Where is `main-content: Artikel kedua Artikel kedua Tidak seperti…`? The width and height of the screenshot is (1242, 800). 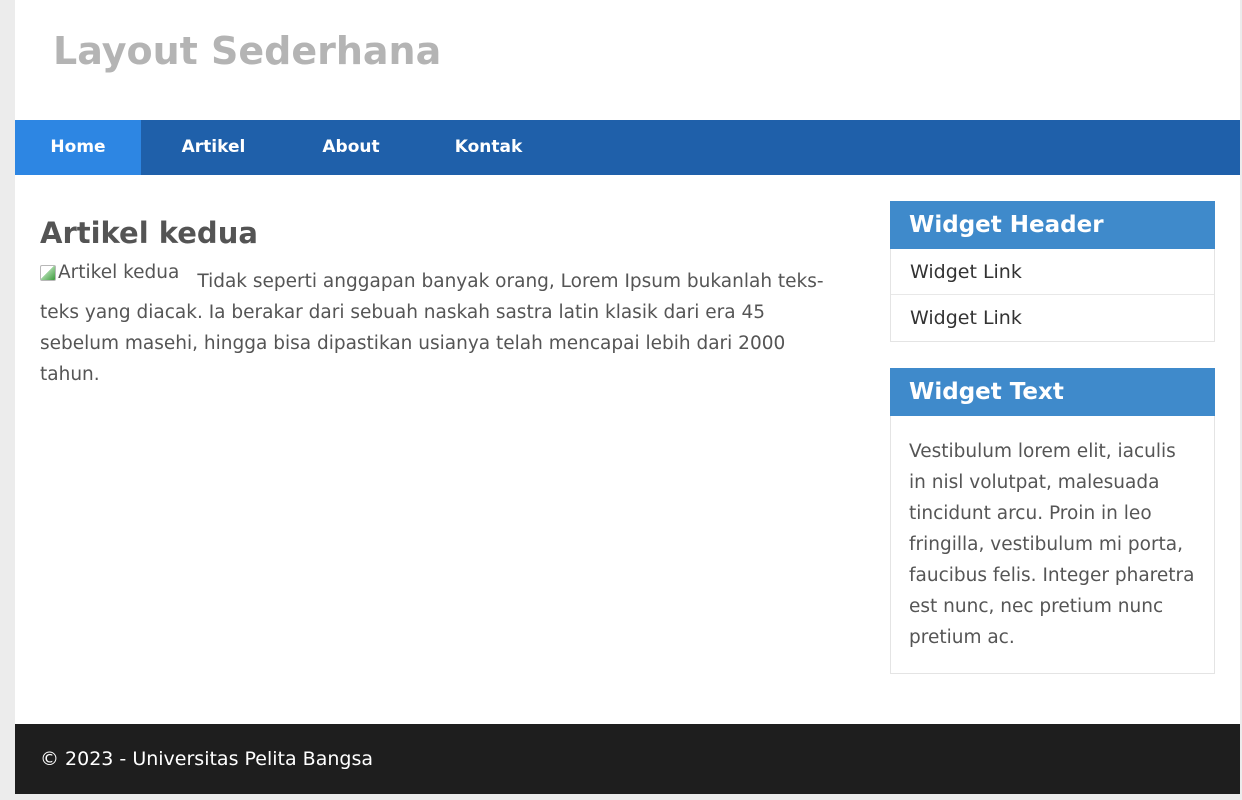
main-content: Artikel kedua Artikel kedua Tidak seperti… is located at coordinates (440, 300).